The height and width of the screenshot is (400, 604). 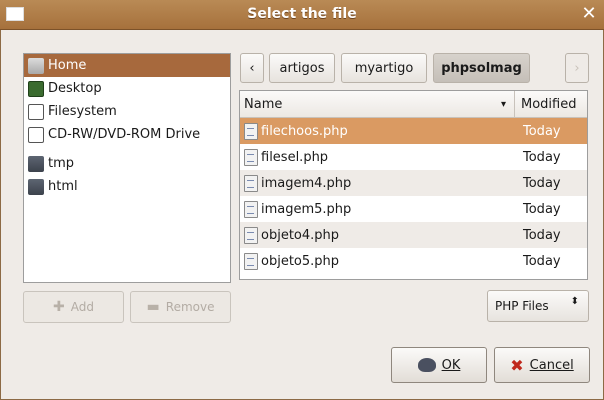 I want to click on updown-arrow-icon: ⬍, so click(x=574, y=301).